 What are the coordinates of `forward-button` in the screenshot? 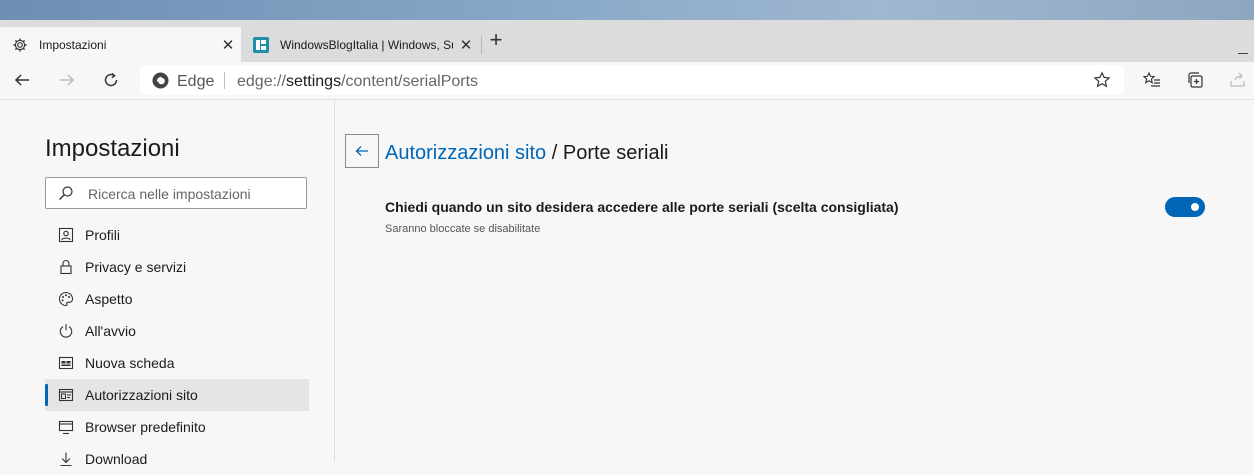 It's located at (67, 80).